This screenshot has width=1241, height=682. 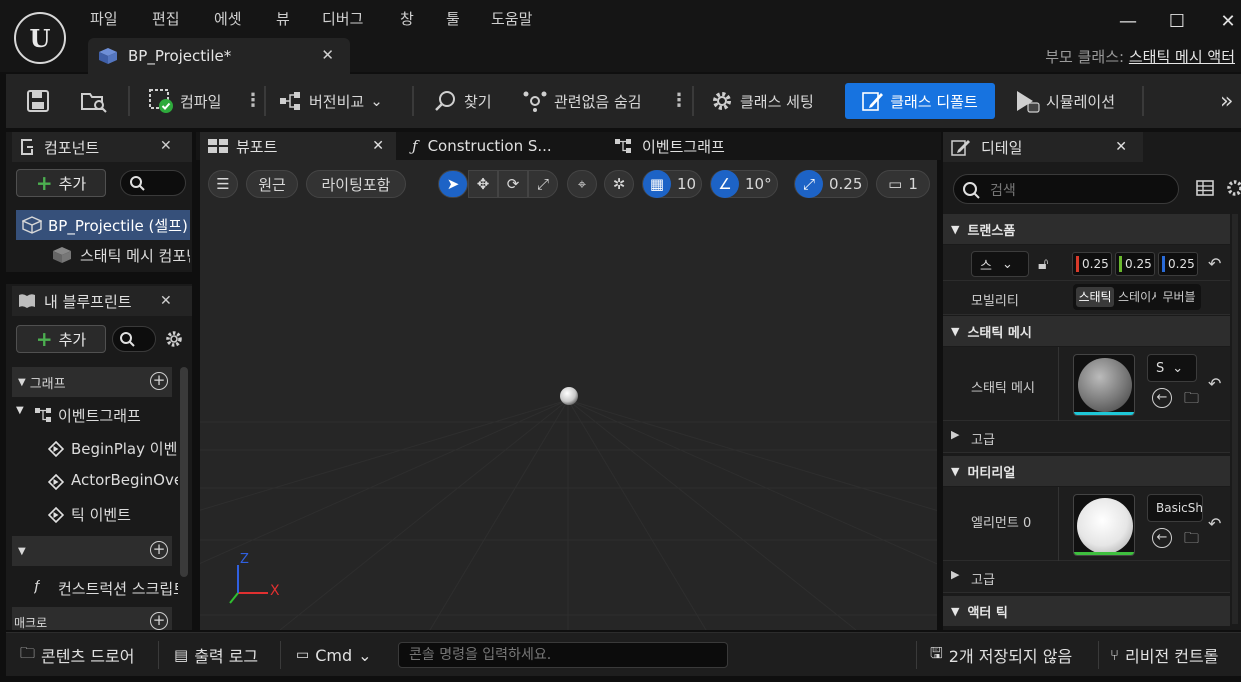 What do you see at coordinates (511, 19) in the screenshot?
I see `menu-help: 도움말` at bounding box center [511, 19].